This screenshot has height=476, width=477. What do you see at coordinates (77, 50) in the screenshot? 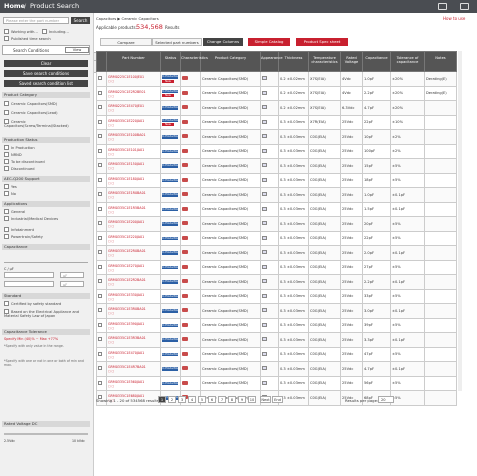
I see `view-button: View` at bounding box center [77, 50].